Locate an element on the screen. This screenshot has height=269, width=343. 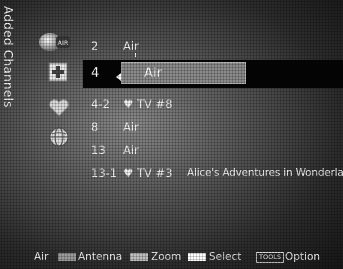
channel-row: 13 Air is located at coordinates (213, 150).